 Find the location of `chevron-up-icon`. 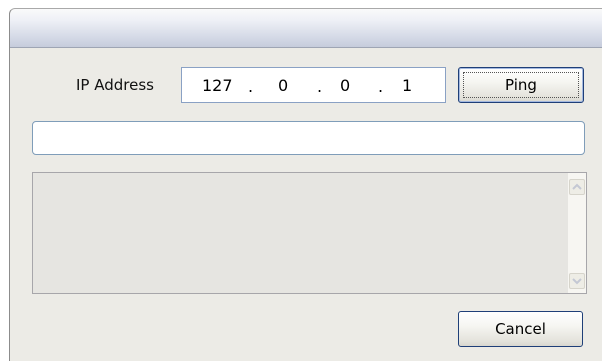

chevron-up-icon is located at coordinates (577, 186).